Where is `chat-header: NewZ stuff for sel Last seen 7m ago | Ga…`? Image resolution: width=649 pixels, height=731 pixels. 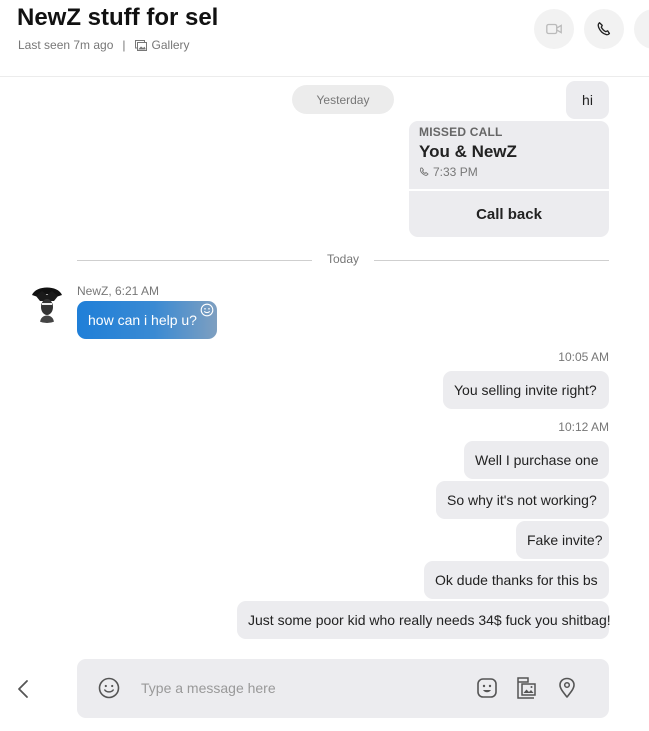 chat-header: NewZ stuff for sel Last seen 7m ago | Ga… is located at coordinates (324, 38).